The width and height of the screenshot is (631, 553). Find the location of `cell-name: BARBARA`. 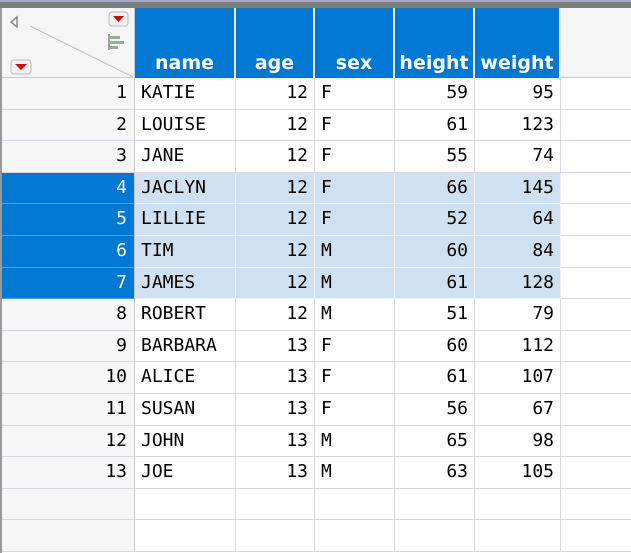

cell-name: BARBARA is located at coordinates (185, 346).